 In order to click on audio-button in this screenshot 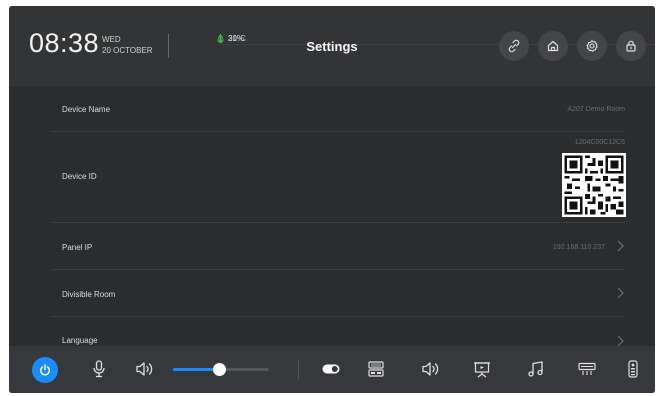, I will do `click(430, 369)`.